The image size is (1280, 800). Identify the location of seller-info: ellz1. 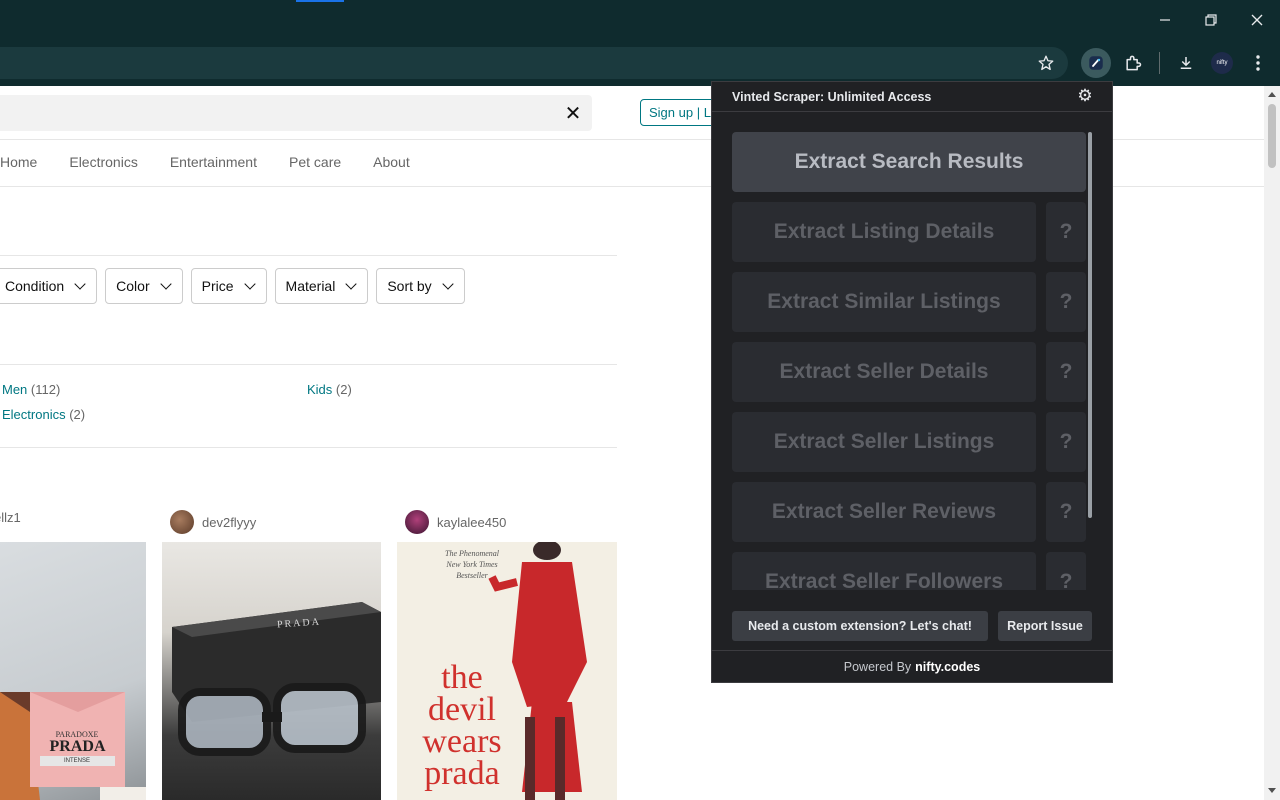
(10, 517).